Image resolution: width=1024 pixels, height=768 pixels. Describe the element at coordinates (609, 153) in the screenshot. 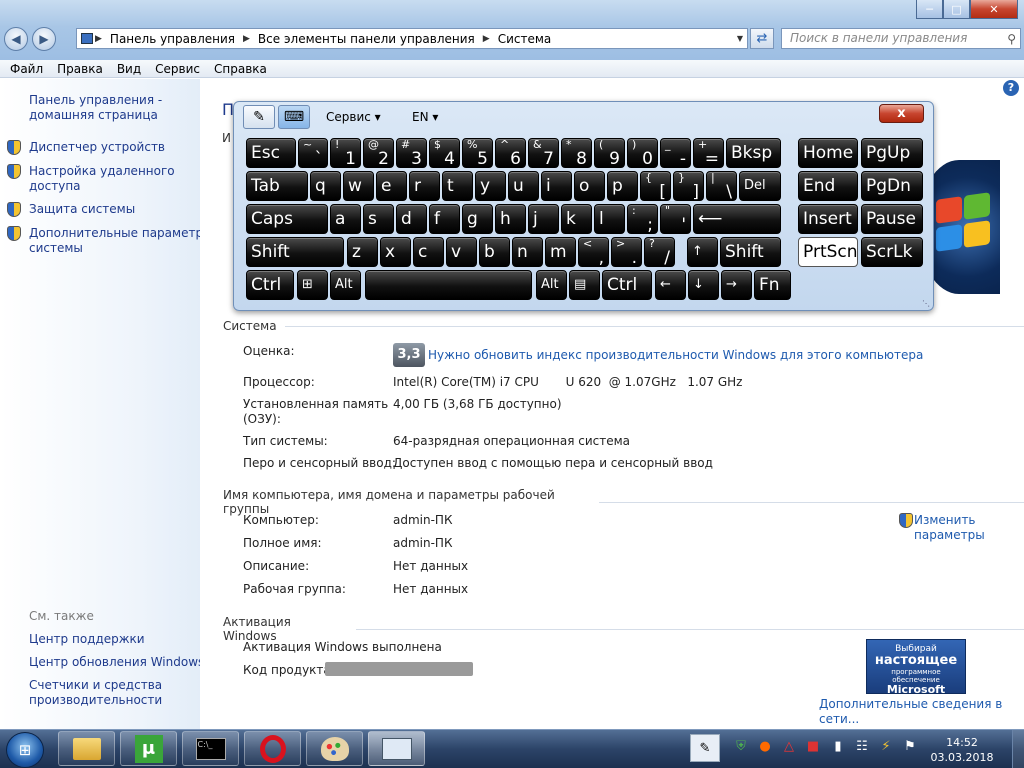

I see `key-9: (9` at that location.